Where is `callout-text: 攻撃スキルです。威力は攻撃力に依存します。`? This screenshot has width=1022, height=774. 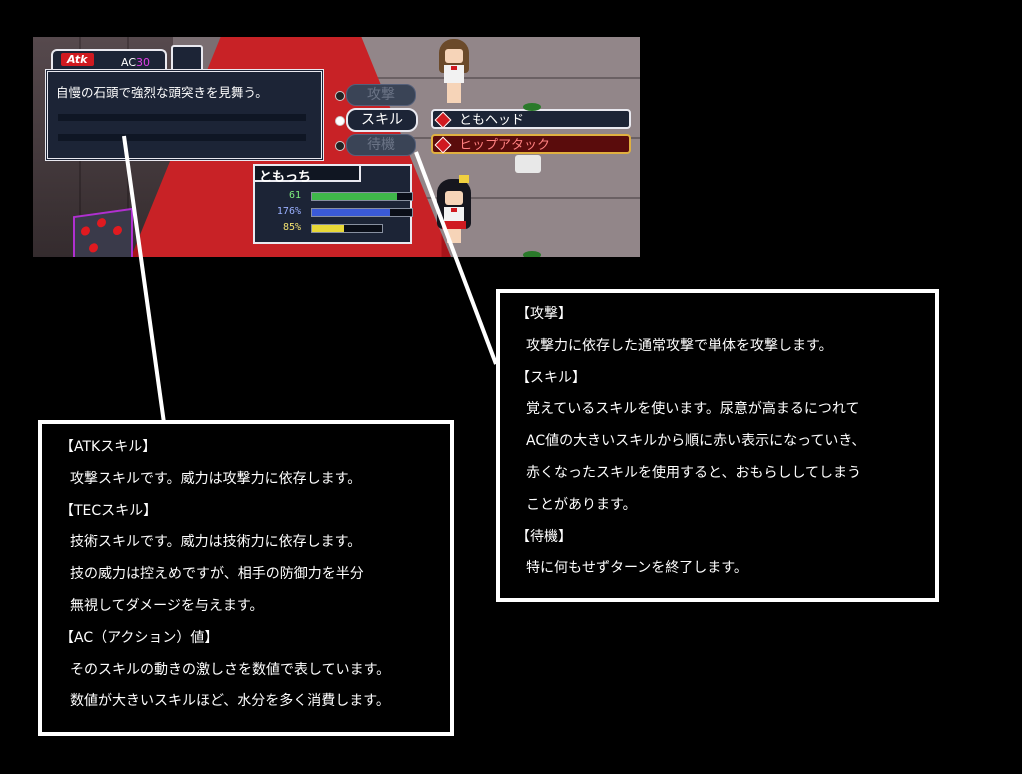
callout-text: 攻撃スキルです。威力は攻撃力に依存します。 is located at coordinates (216, 478).